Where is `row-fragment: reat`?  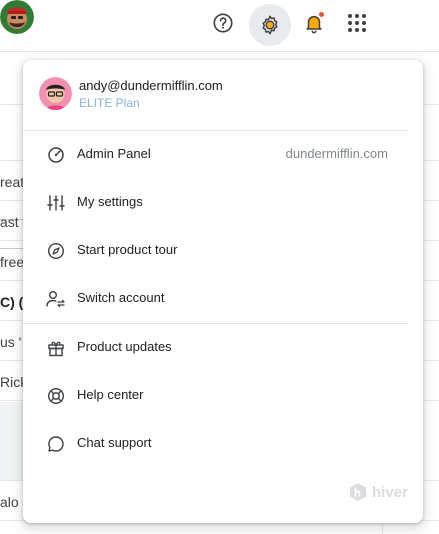 row-fragment: reat is located at coordinates (12, 182).